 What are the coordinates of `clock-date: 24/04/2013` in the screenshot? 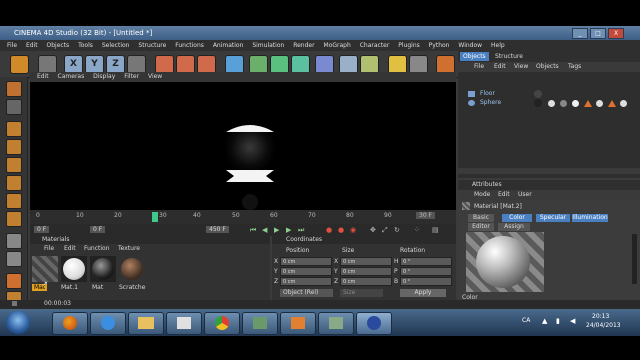 It's located at (603, 325).